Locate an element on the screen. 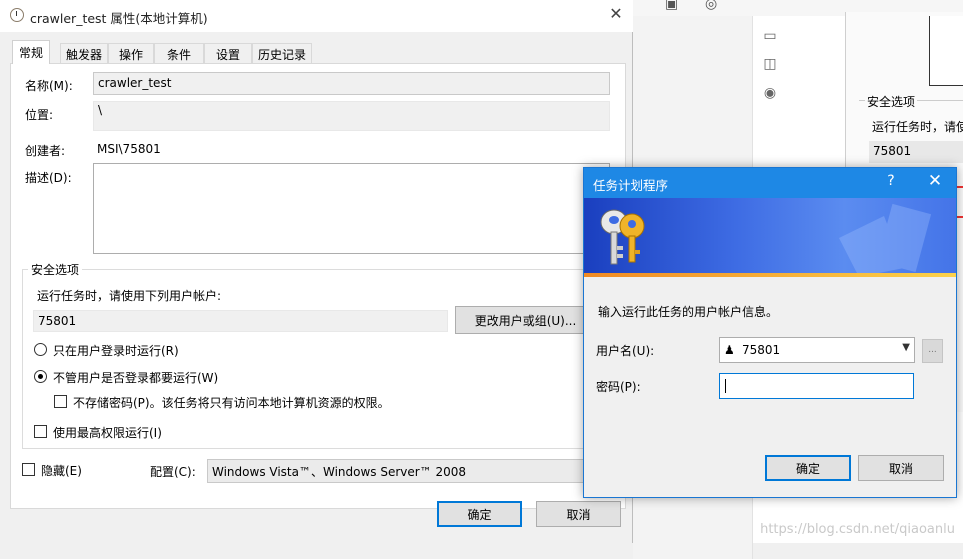 This screenshot has width=963, height=559. configure-label: 配置(C): is located at coordinates (173, 472).